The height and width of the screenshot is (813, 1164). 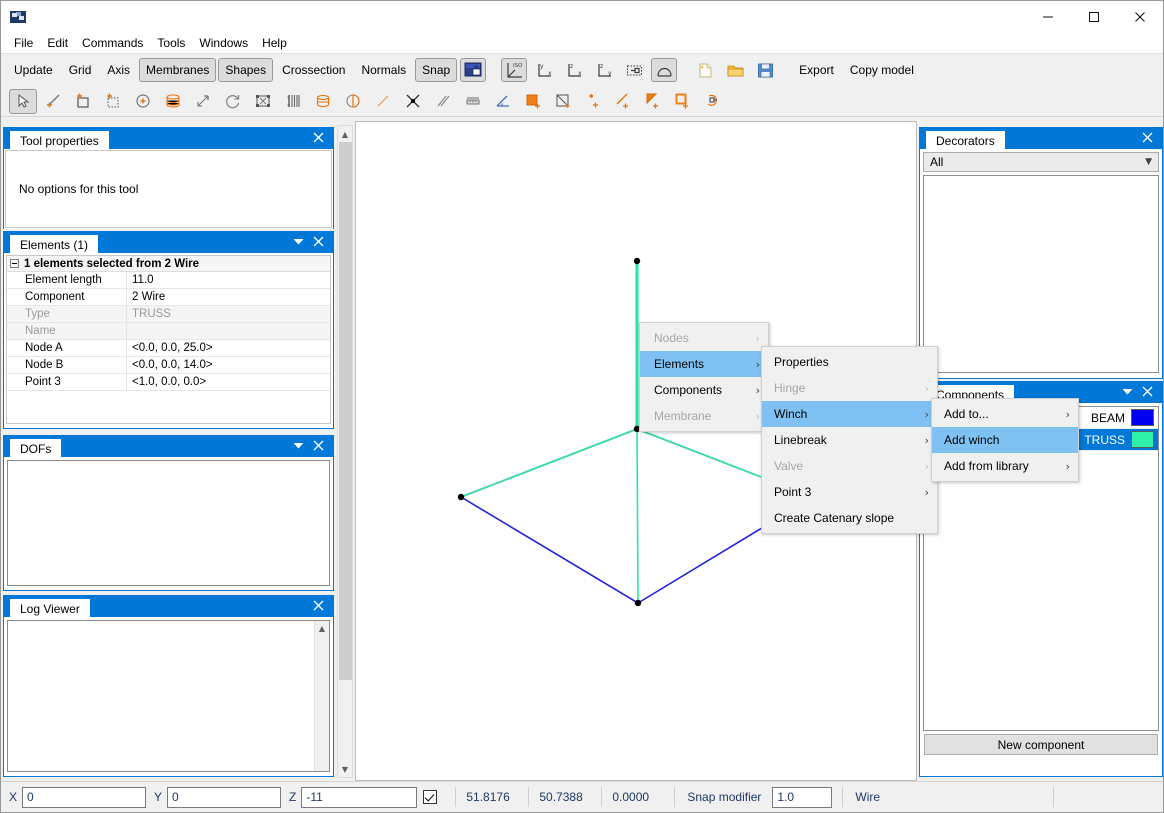 I want to click on new-component-button: New component, so click(x=1041, y=744).